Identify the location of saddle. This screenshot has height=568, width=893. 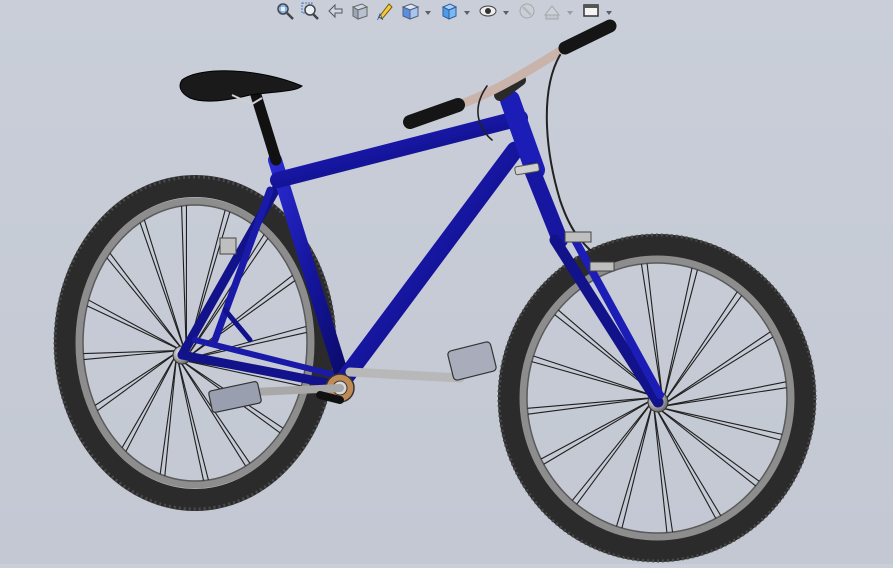
(241, 86).